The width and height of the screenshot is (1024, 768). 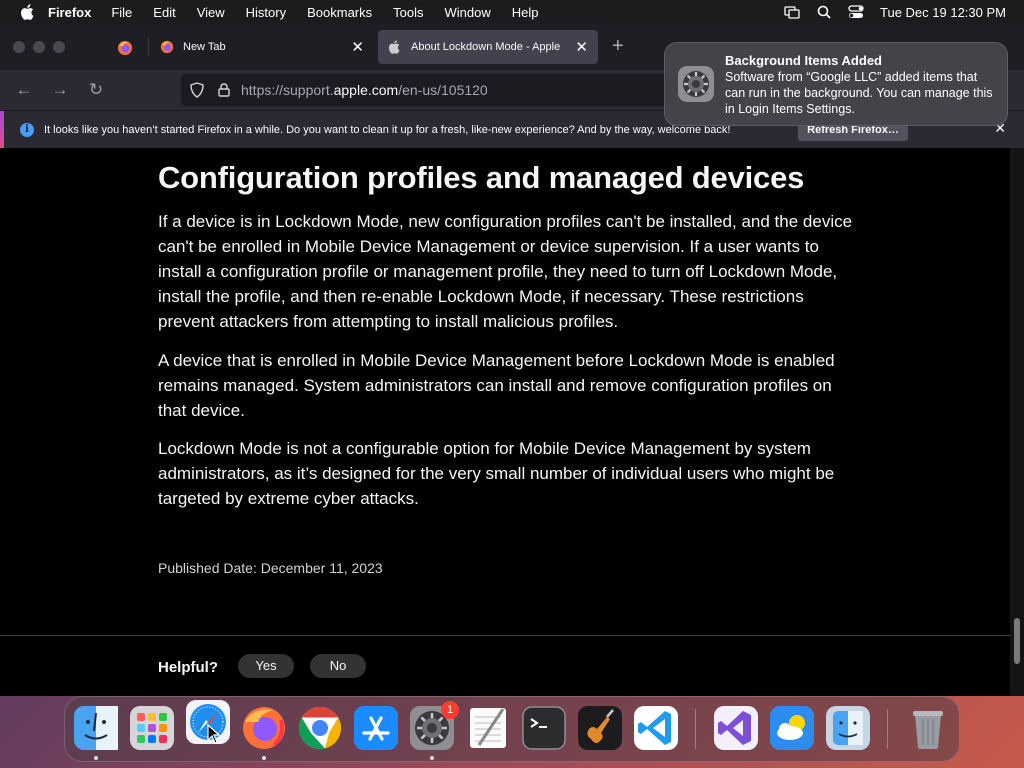 I want to click on minimize-window-button, so click(x=39, y=47).